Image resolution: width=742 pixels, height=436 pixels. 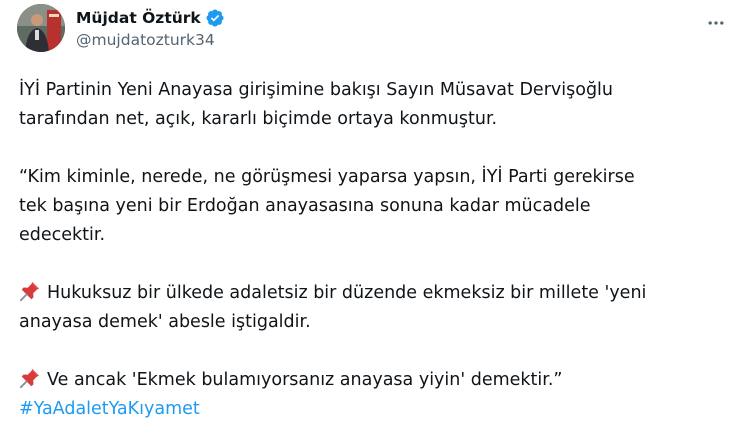 I want to click on paragraph-2-line-3: edecektir., so click(x=62, y=235).